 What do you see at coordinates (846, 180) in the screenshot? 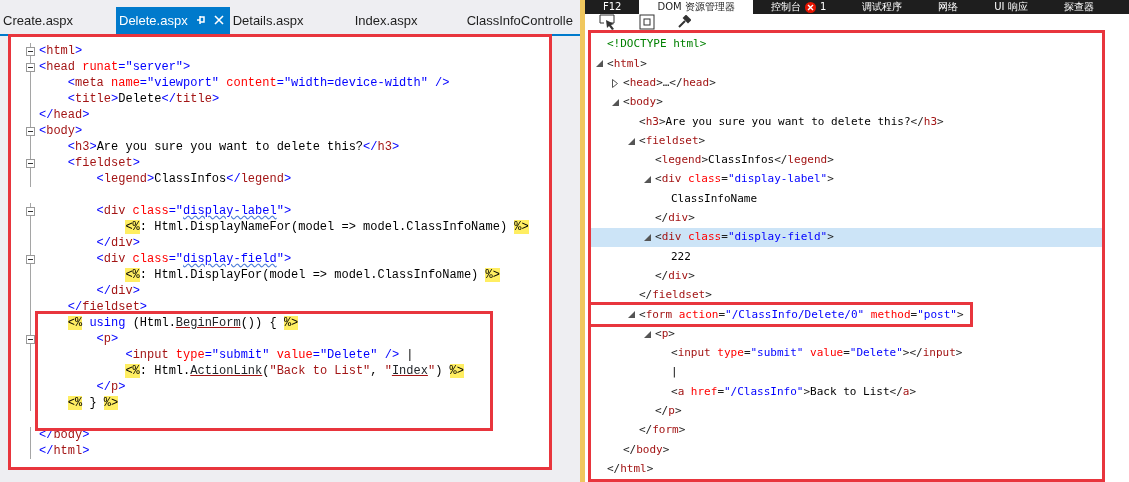
I see `dom-node: <div class="display-label">` at bounding box center [846, 180].